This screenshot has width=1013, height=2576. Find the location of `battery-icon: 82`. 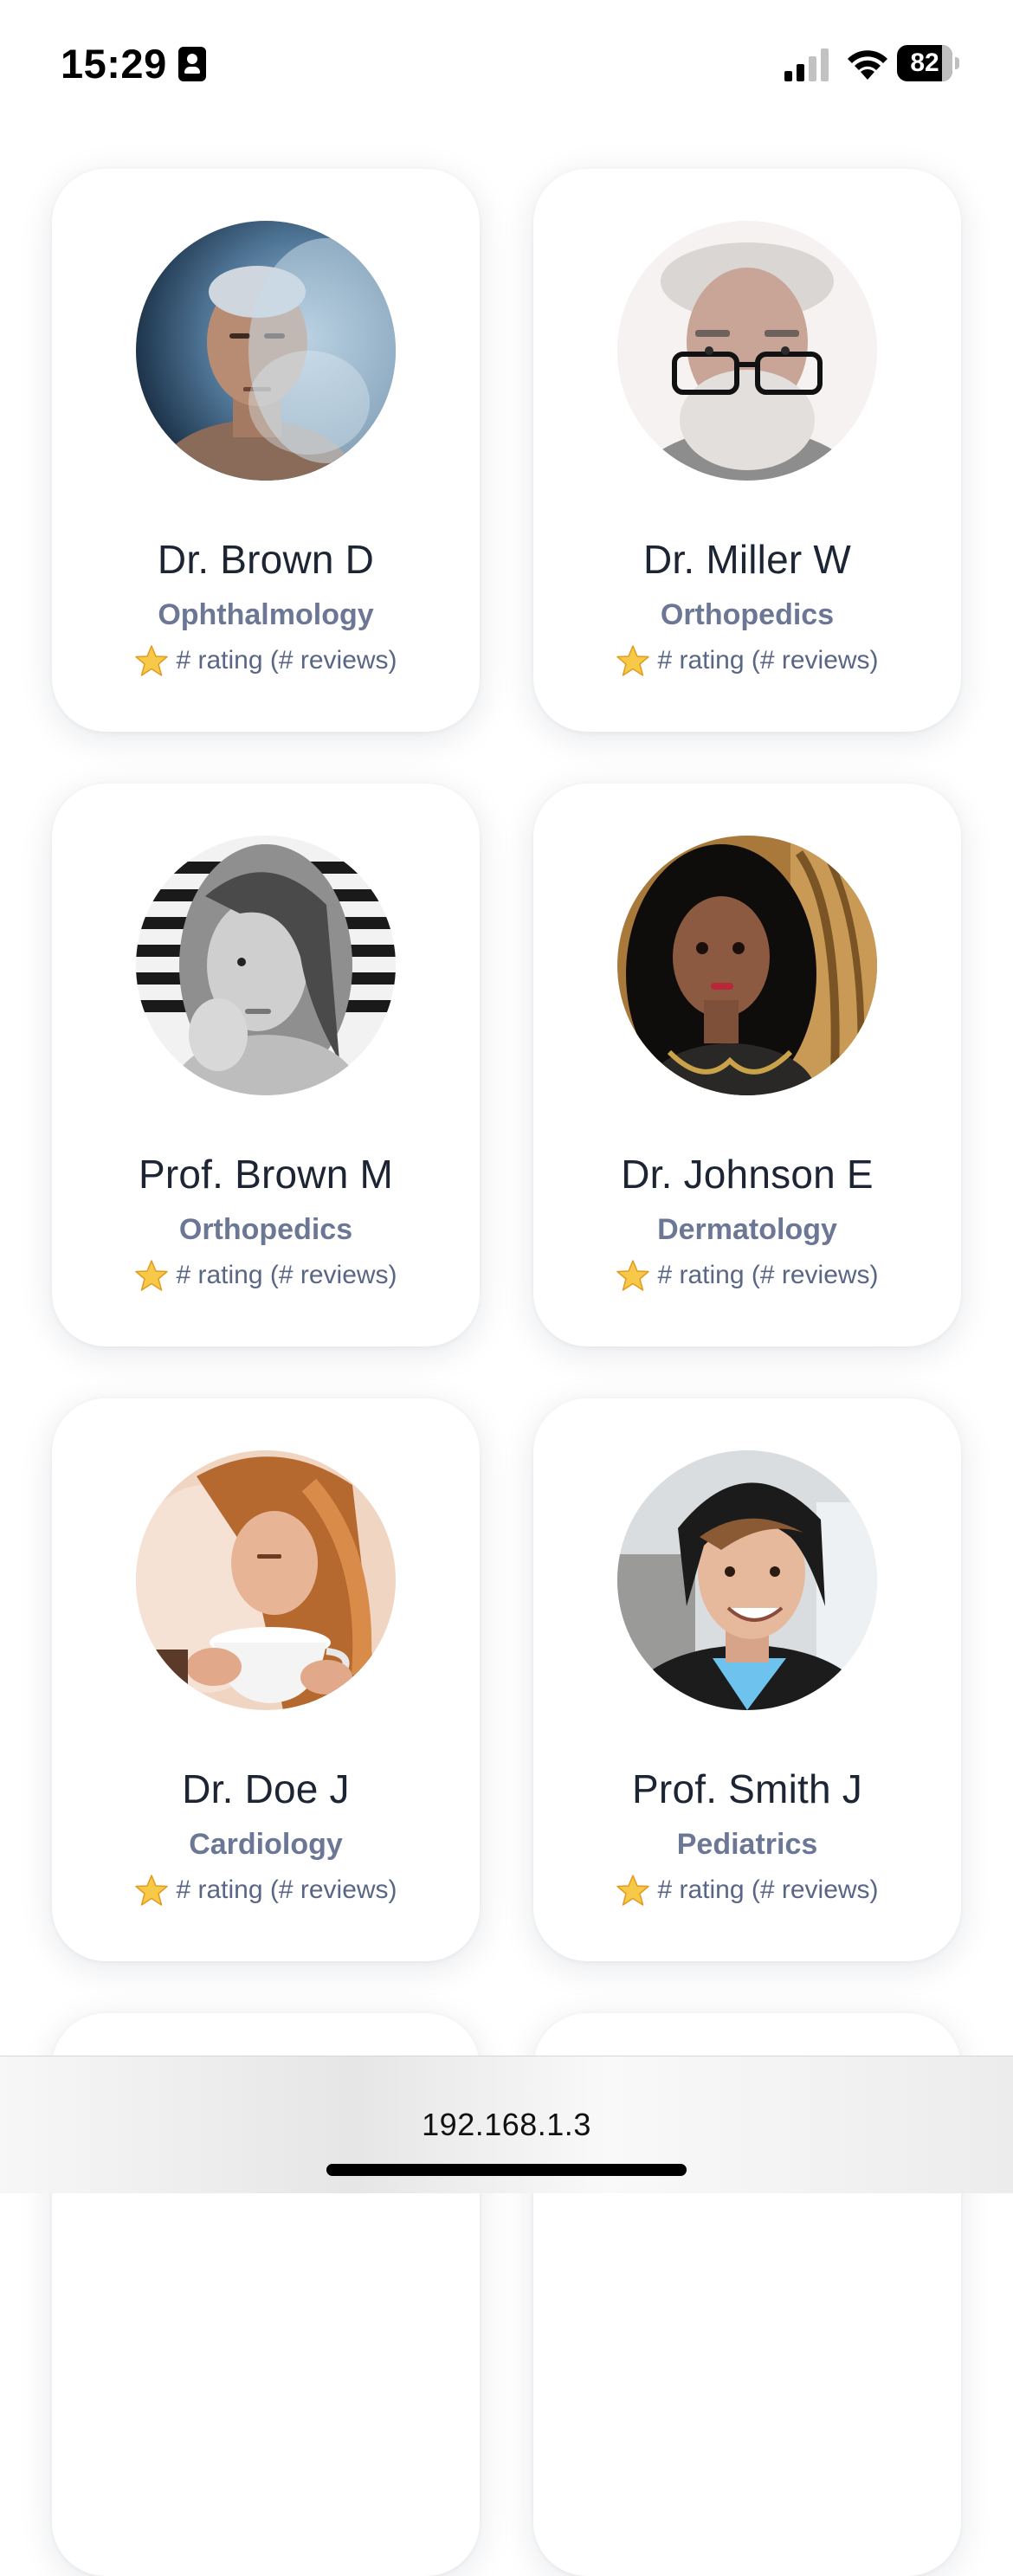

battery-icon: 82 is located at coordinates (924, 63).